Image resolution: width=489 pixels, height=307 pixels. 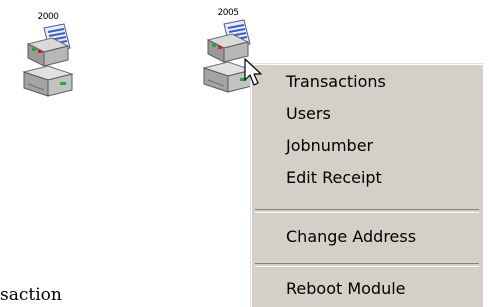 What do you see at coordinates (367, 82) in the screenshot?
I see `menu-item-transactions: Transactions` at bounding box center [367, 82].